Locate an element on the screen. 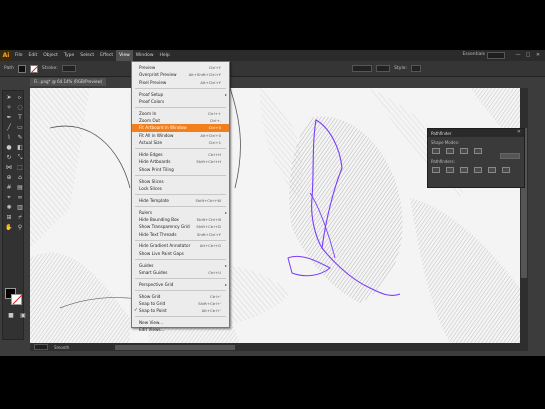 The height and width of the screenshot is (409, 545). brush-definition-dropdown is located at coordinates (362, 68).